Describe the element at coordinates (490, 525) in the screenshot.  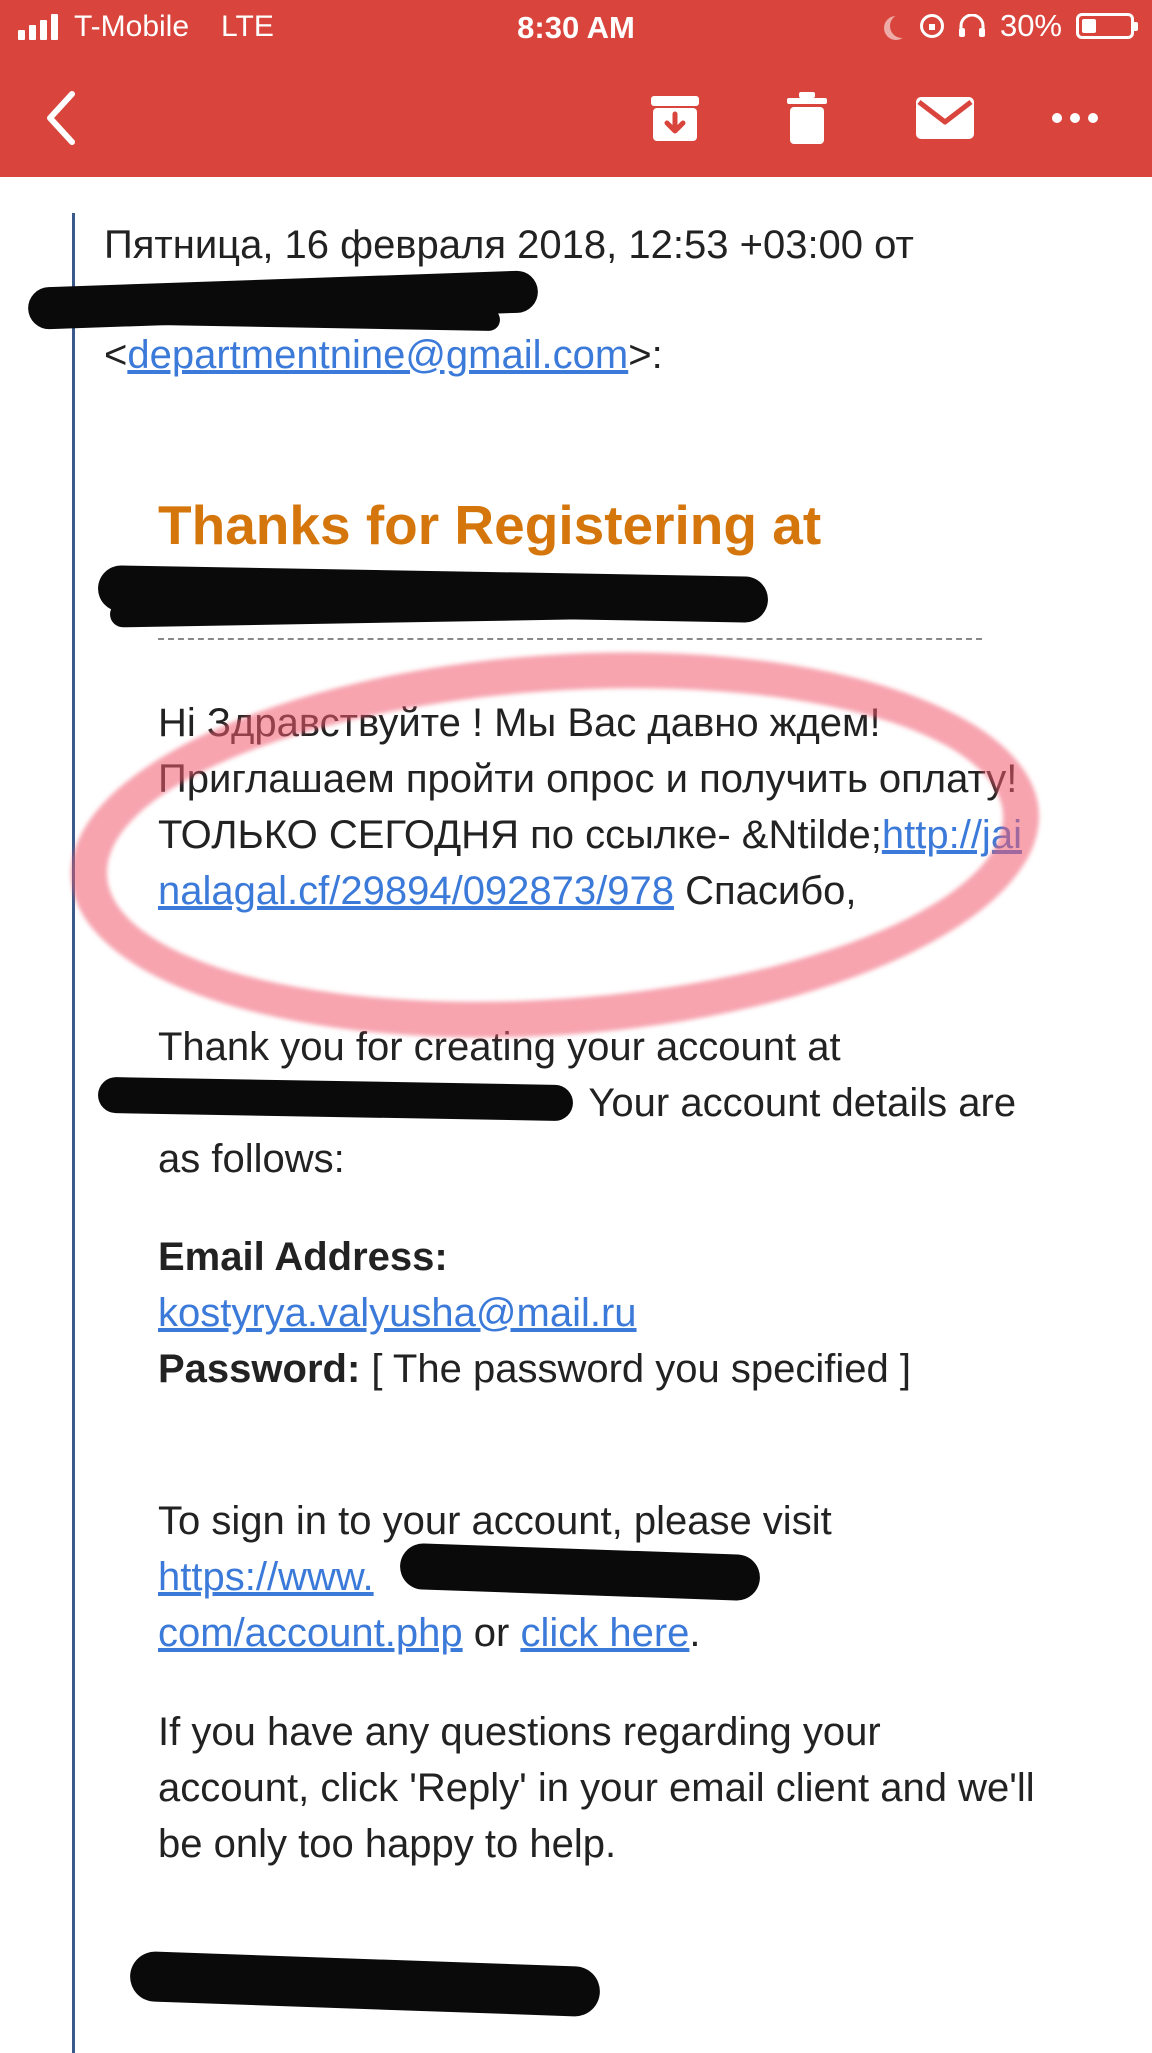
I see `email-title: Thanks for Registering at` at that location.